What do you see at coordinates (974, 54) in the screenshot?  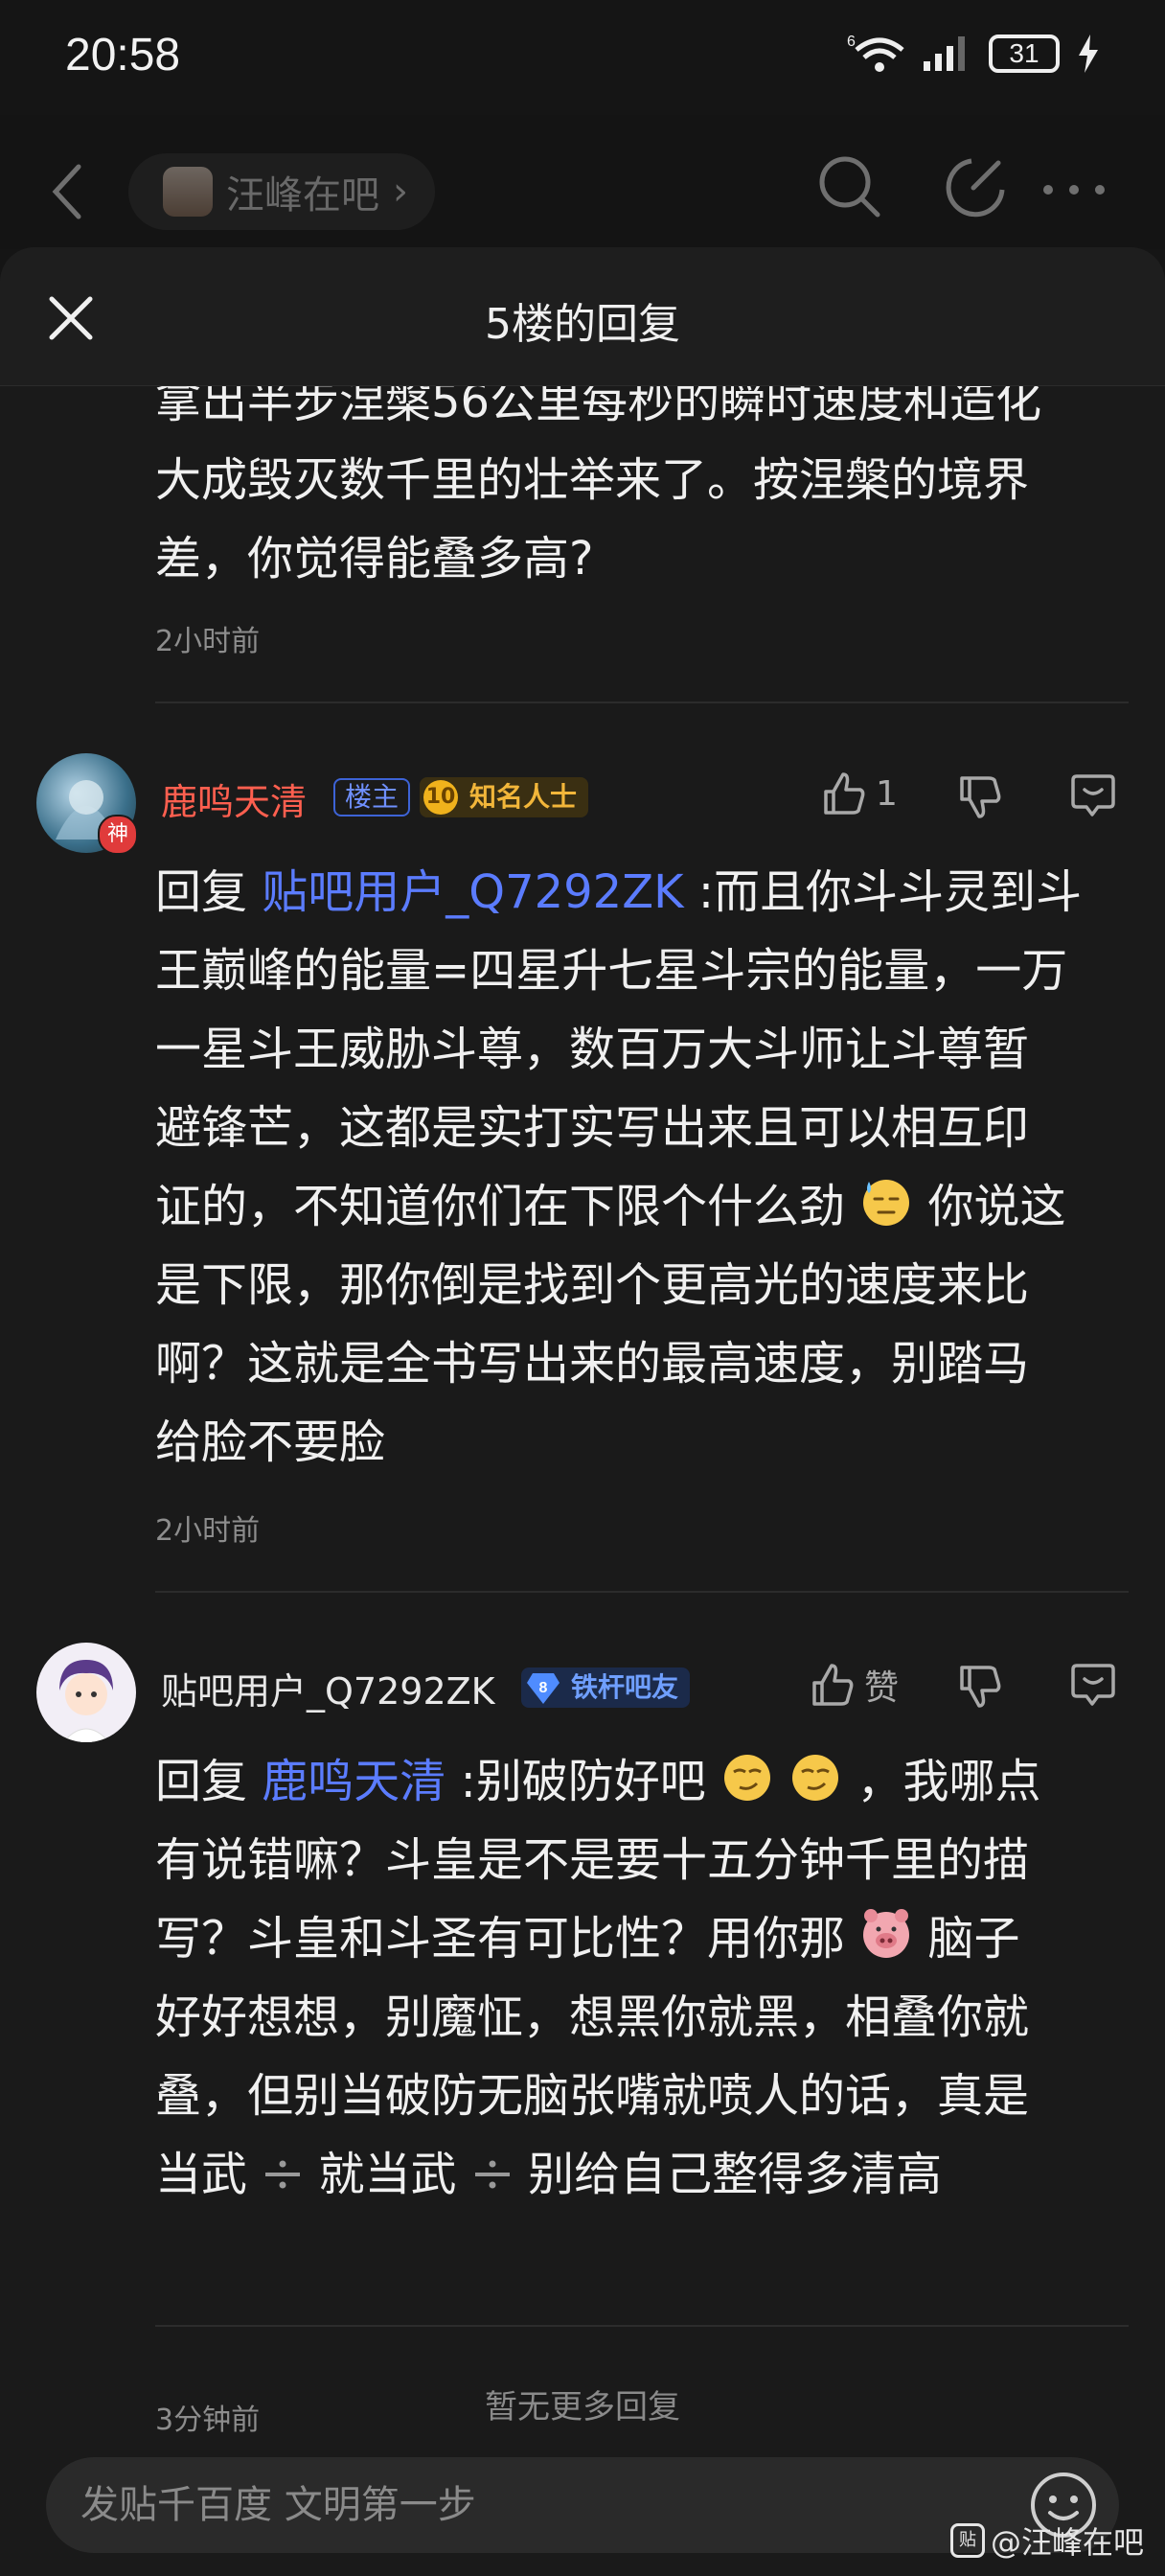 I see `status-icons: 6 31` at bounding box center [974, 54].